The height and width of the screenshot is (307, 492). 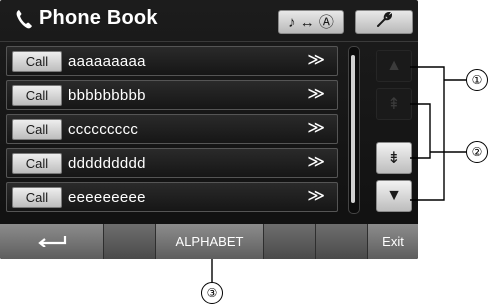 I want to click on callout-2-label: ②, so click(x=477, y=152).